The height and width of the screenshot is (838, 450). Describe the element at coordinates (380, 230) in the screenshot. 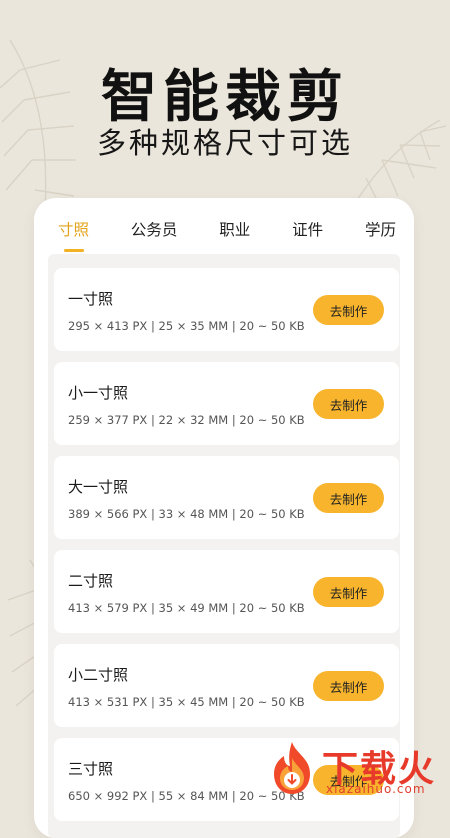

I see `tab-education: 学历` at that location.